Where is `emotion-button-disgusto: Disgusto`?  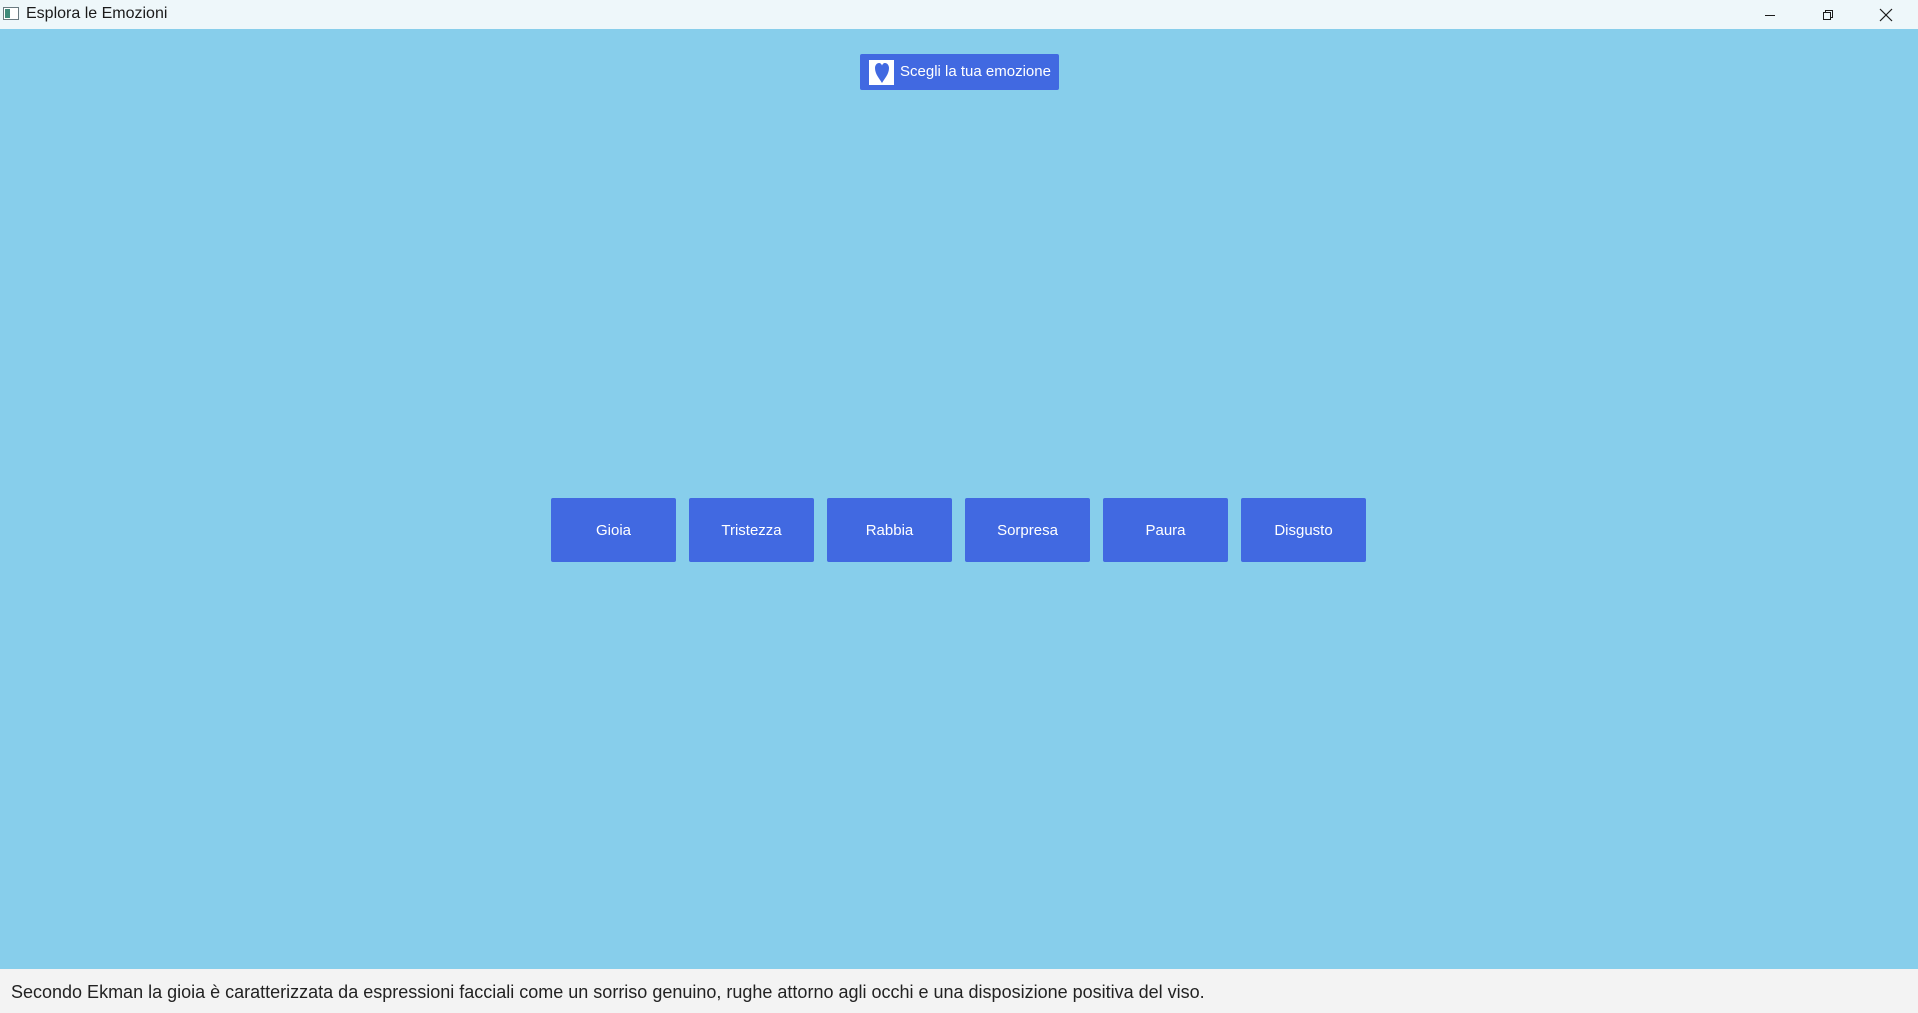
emotion-button-disgusto: Disgusto is located at coordinates (1303, 530).